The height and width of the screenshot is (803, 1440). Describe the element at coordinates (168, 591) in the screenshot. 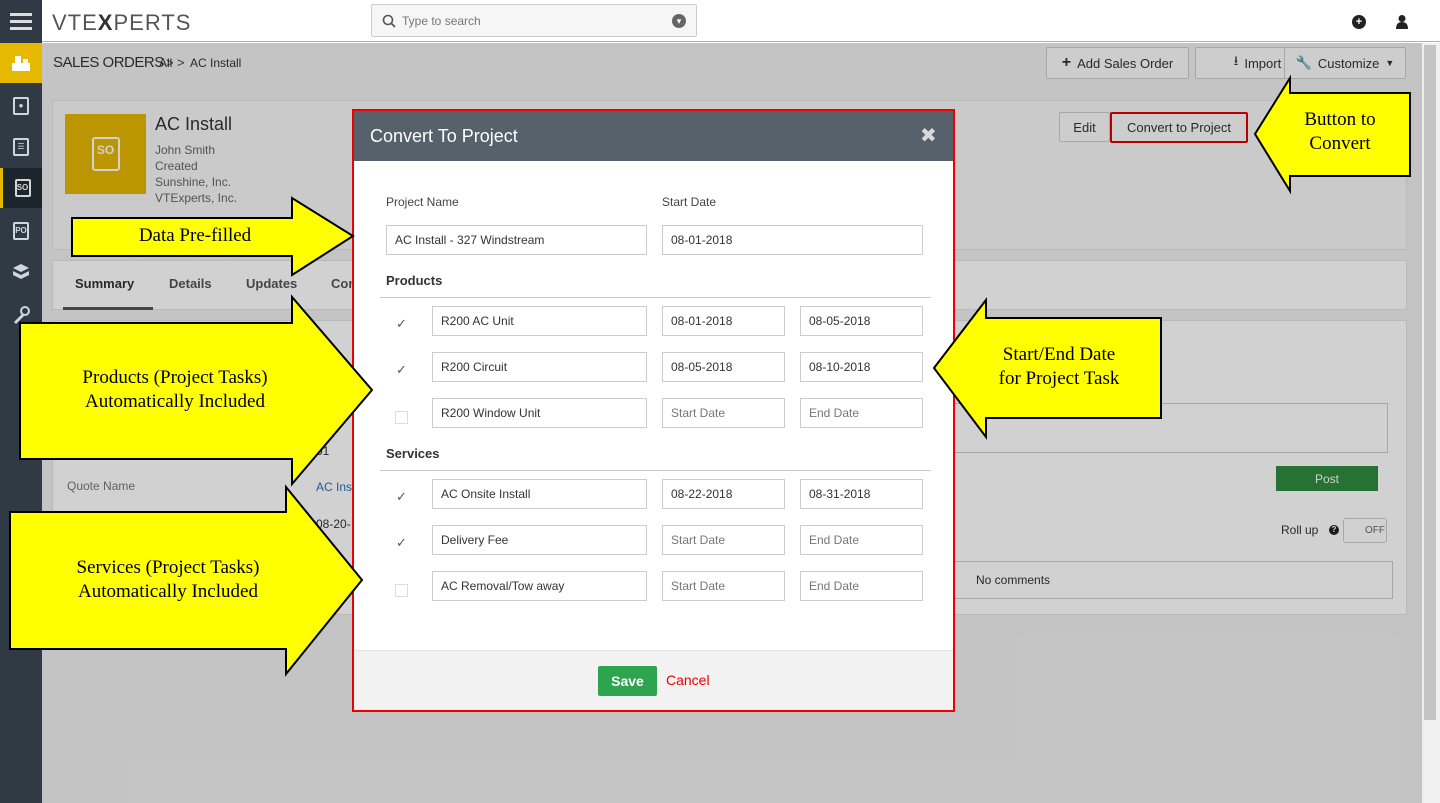

I see `annotation-services-line2: Automatically Included` at that location.